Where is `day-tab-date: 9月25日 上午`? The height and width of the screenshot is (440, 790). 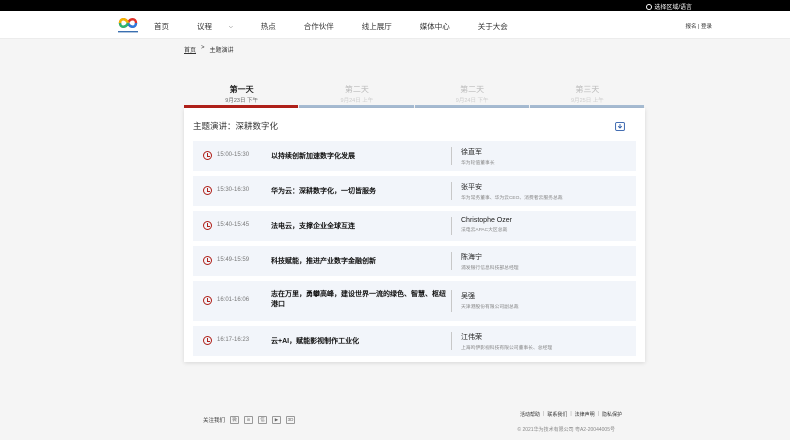
day-tab-date: 9月25日 上午 is located at coordinates (587, 101).